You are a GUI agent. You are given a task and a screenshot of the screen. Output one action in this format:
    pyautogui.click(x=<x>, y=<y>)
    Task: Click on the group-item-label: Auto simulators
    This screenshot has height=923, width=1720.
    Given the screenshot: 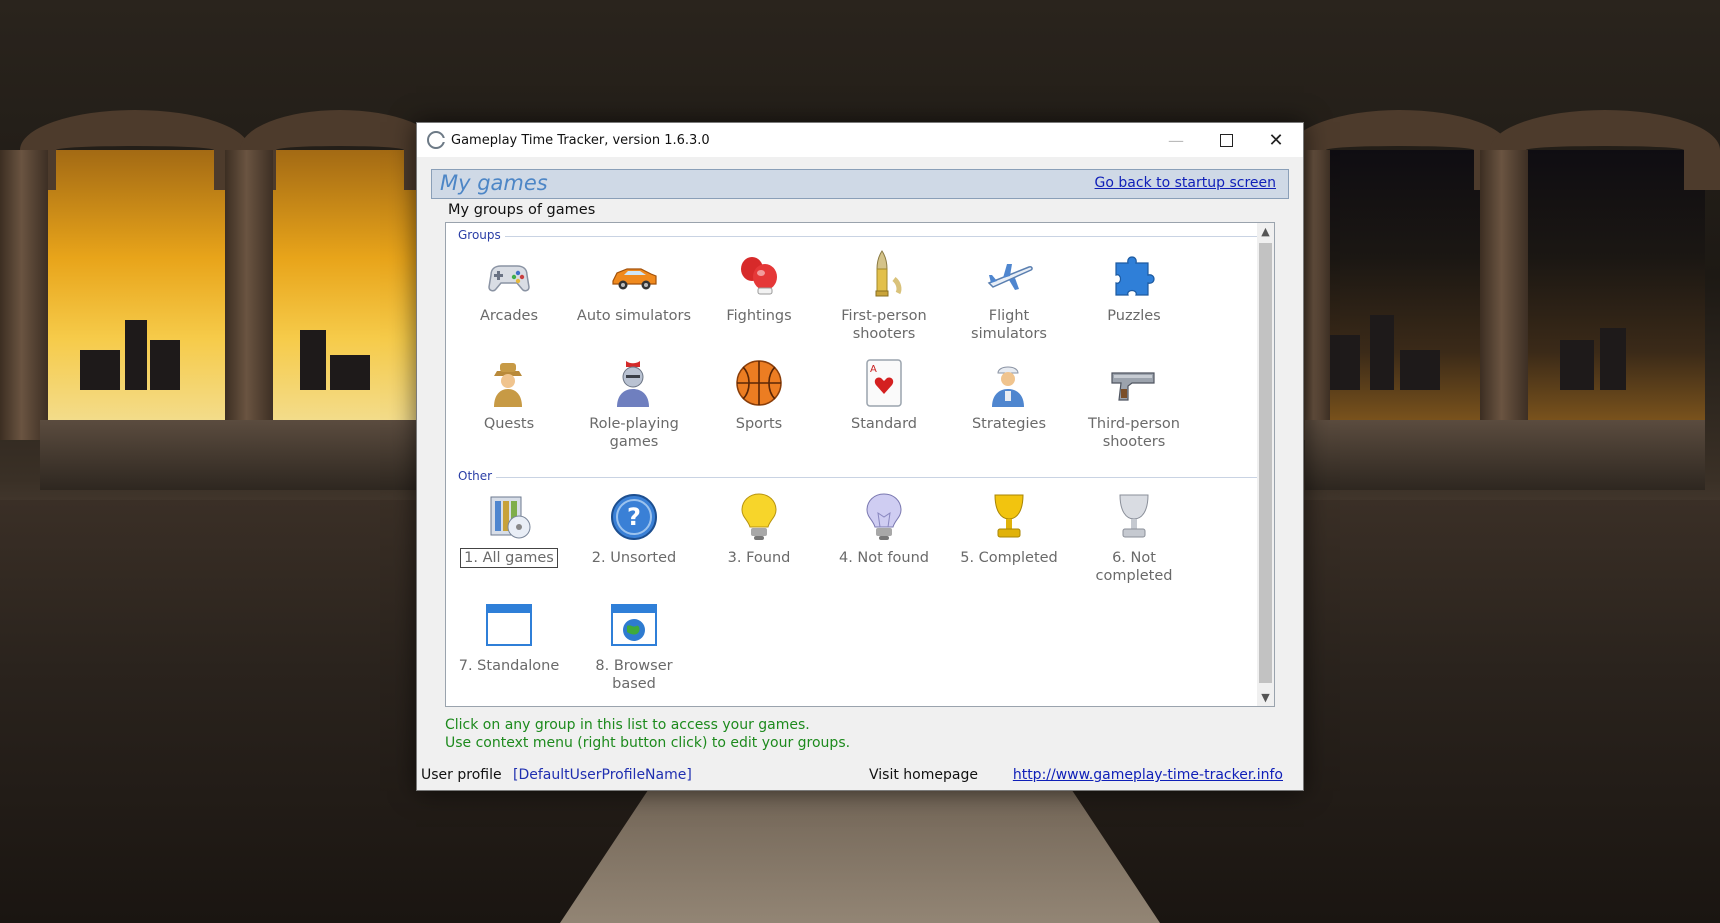 What is the action you would take?
    pyautogui.click(x=634, y=316)
    